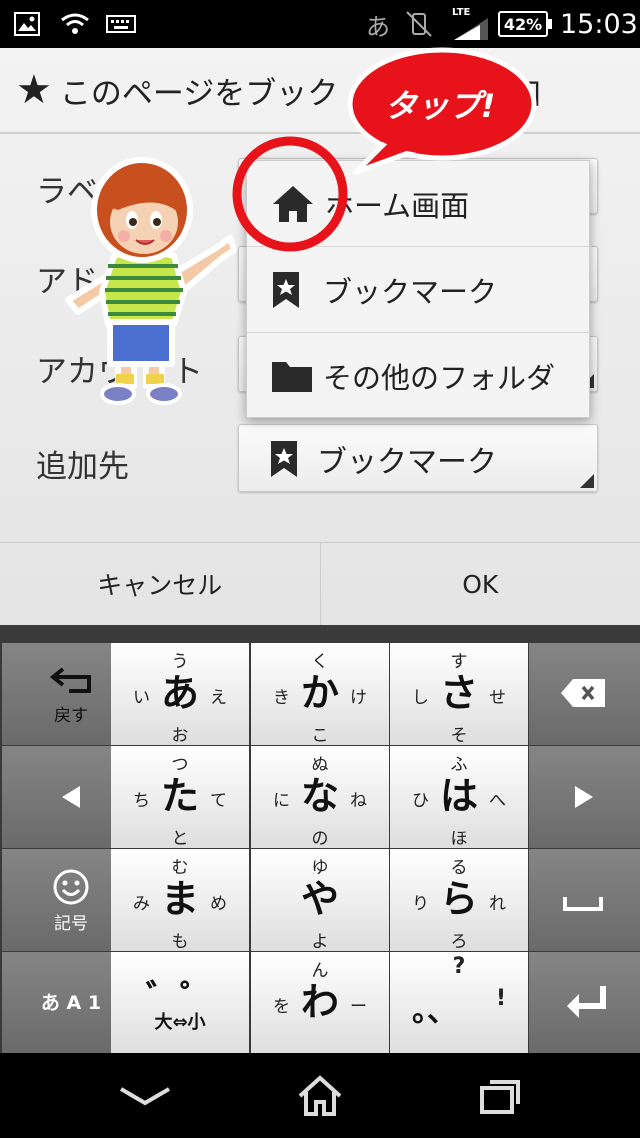 This screenshot has height=1138, width=640. Describe the element at coordinates (459, 694) in the screenshot. I see `key-sa-row: すしさせそ` at that location.